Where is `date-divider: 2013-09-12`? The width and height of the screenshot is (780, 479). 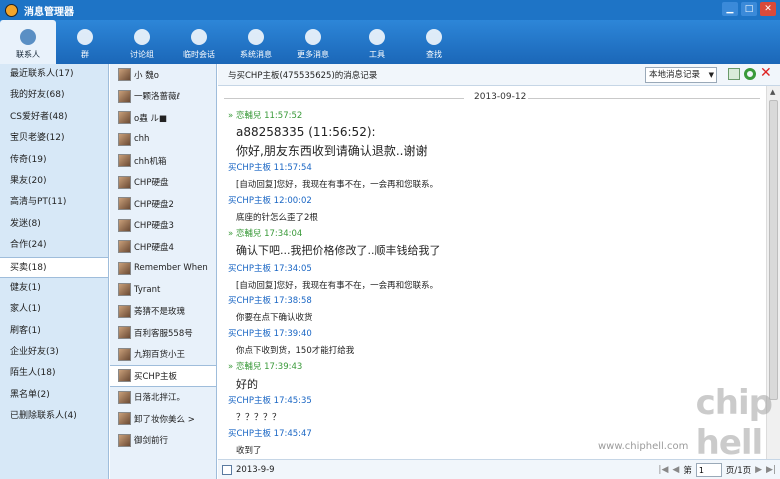
date-divider: 2013-09-12 is located at coordinates (492, 98).